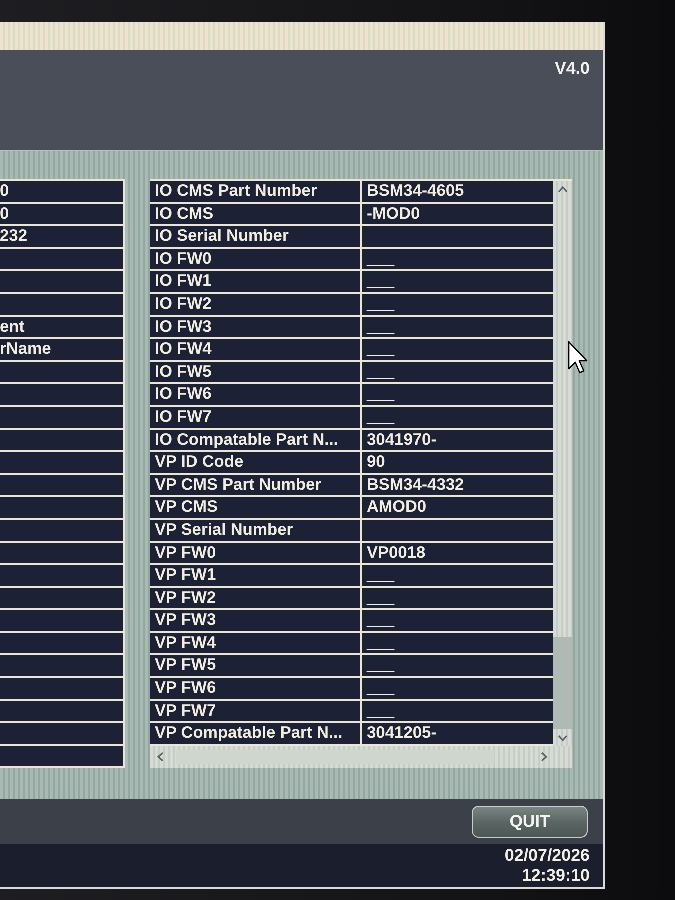  I want to click on chevron-up-icon, so click(563, 189).